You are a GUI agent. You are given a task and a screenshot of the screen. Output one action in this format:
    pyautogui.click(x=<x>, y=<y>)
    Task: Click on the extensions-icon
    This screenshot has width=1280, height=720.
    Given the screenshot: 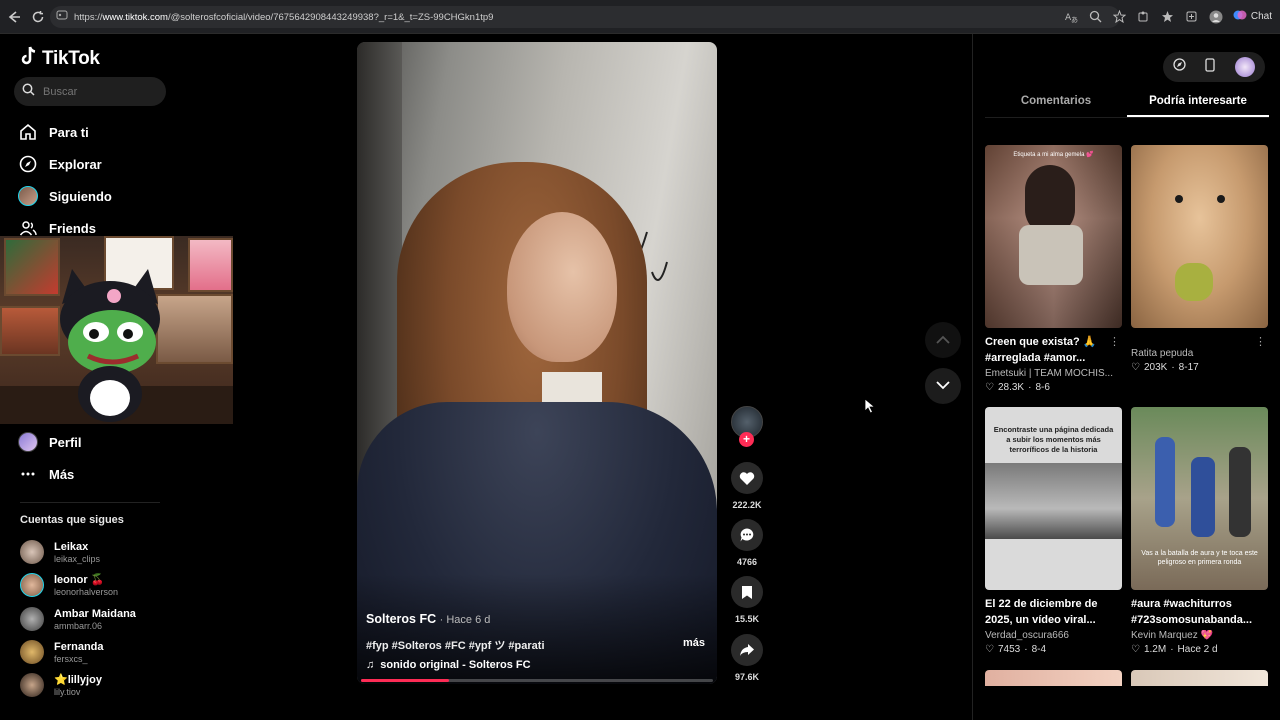 What is the action you would take?
    pyautogui.click(x=1144, y=17)
    